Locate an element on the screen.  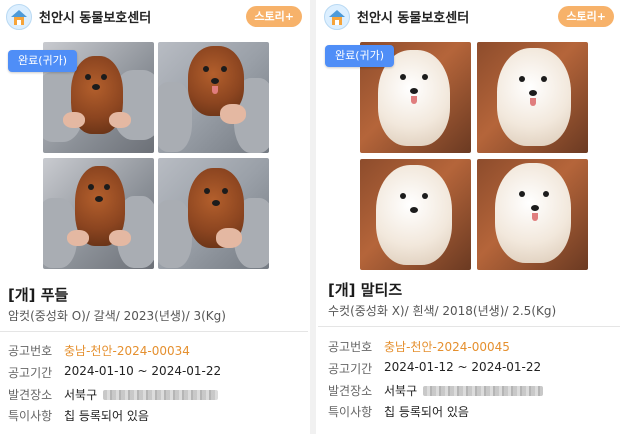
animal-title: [개] 말티즈 is located at coordinates (365, 290).